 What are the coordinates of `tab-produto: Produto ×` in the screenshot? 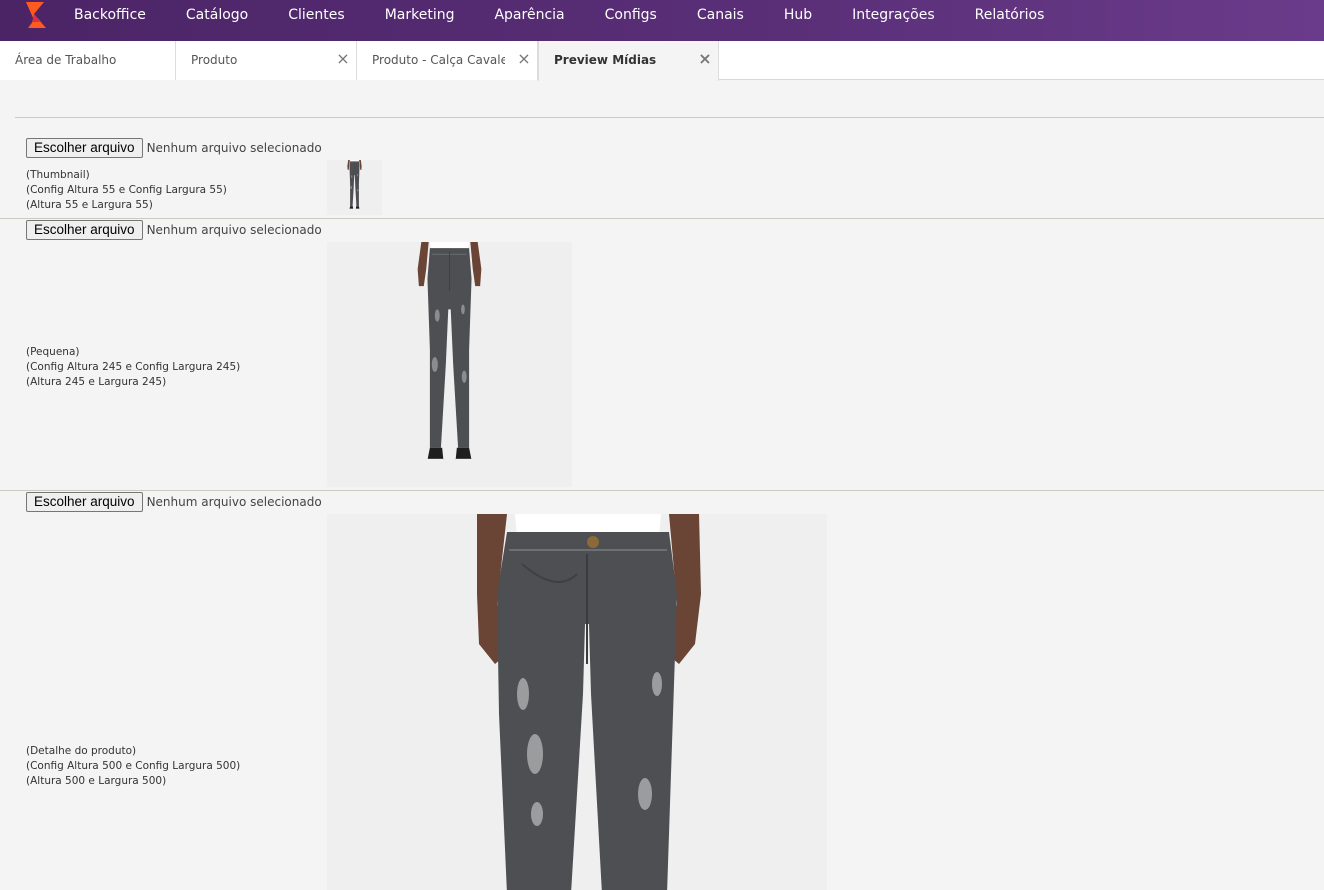 It's located at (266, 60).